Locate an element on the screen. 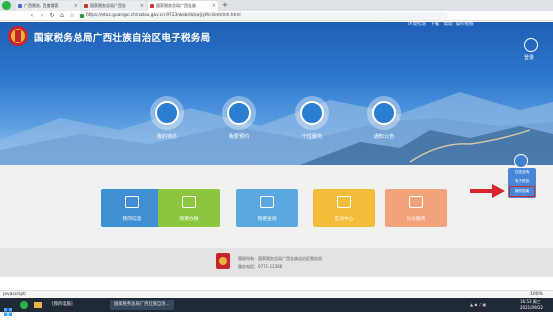 This screenshot has height=320, width=553. quick-todo-label: 我的待办 is located at coordinates (167, 136).